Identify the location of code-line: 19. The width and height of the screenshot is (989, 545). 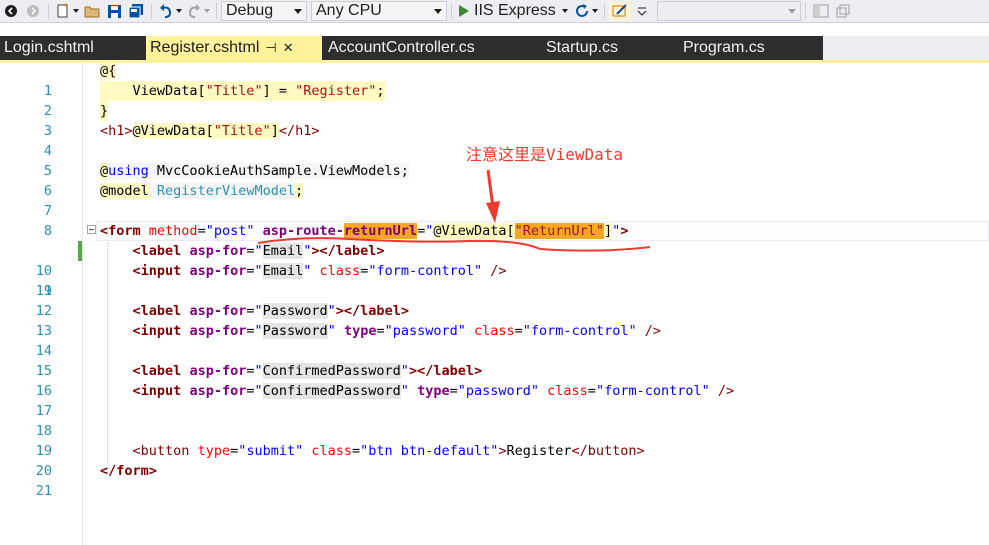
(494, 440).